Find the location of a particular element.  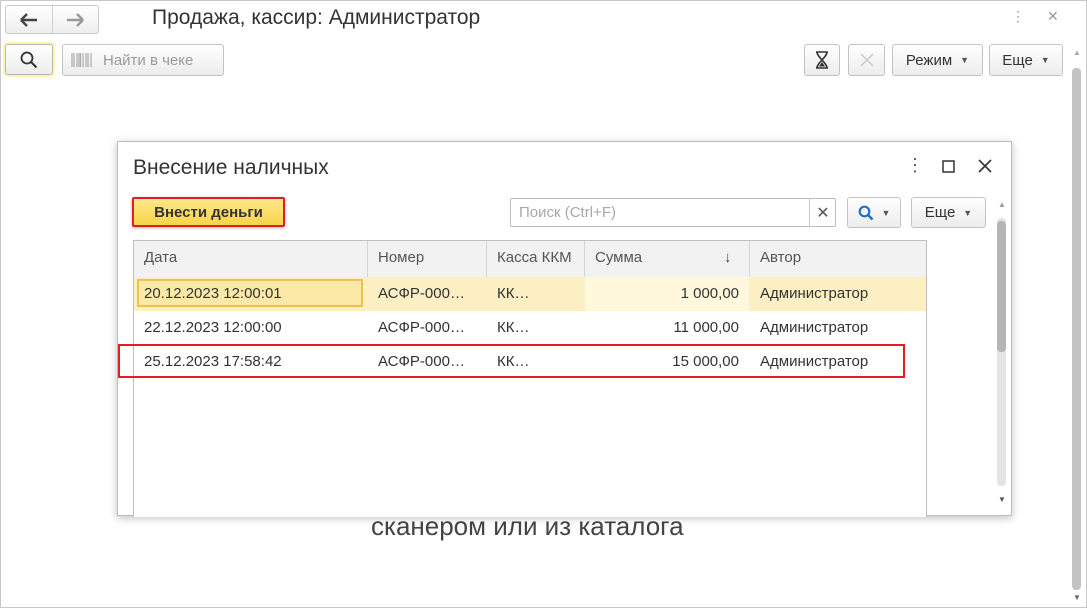

back-button is located at coordinates (29, 19).